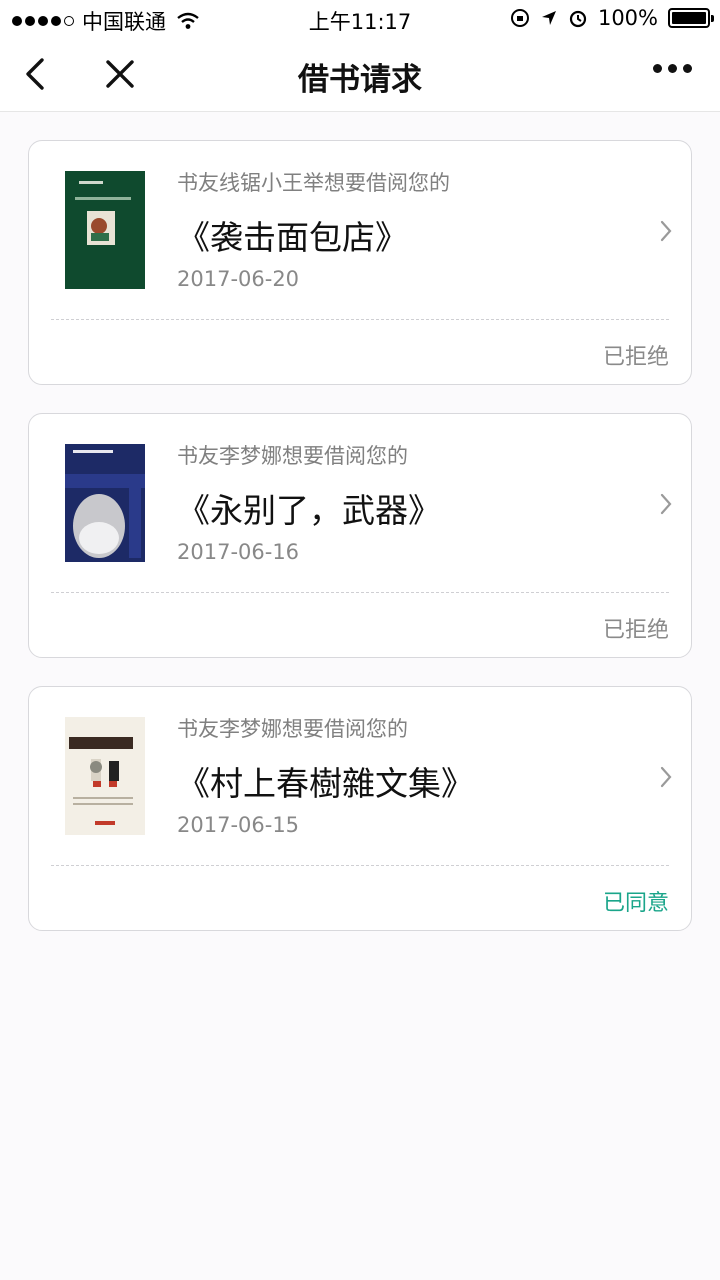 The height and width of the screenshot is (1280, 720). I want to click on battery-icon, so click(691, 18).